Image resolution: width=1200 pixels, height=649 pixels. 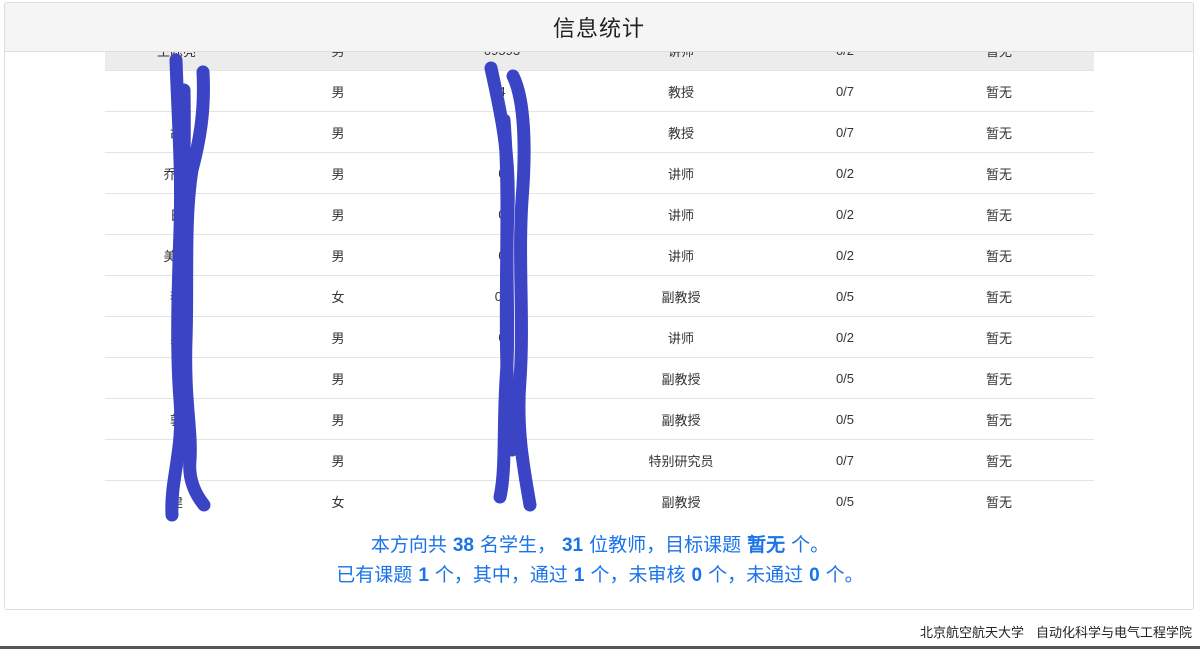 I want to click on teacher-name: 乔思, so click(x=176, y=173).